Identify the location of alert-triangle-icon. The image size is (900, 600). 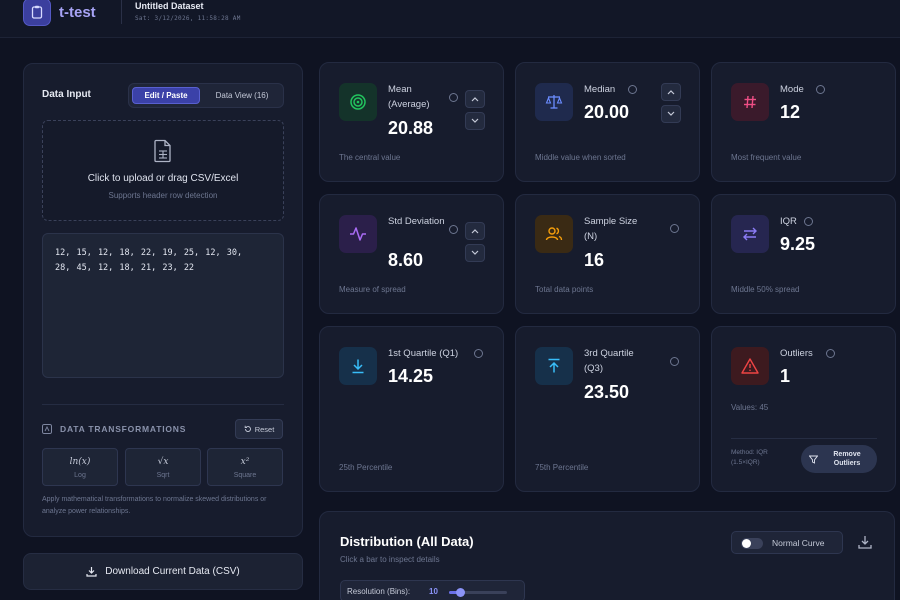
(750, 366).